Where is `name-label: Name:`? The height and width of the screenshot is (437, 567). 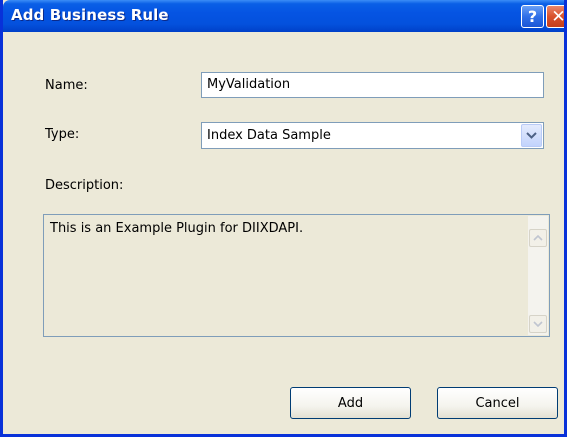
name-label: Name: is located at coordinates (66, 85).